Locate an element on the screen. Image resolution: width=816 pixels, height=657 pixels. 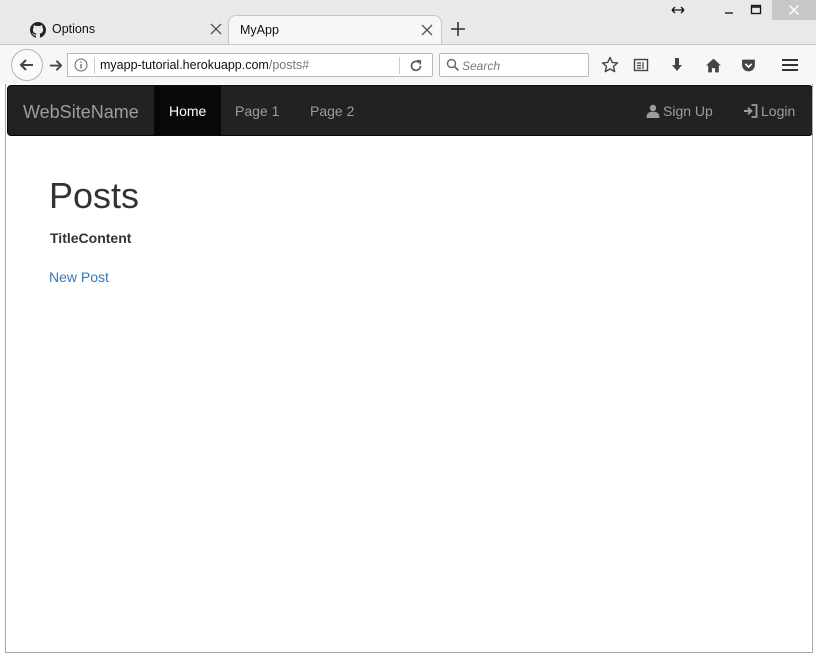
login-icon is located at coordinates (751, 110).